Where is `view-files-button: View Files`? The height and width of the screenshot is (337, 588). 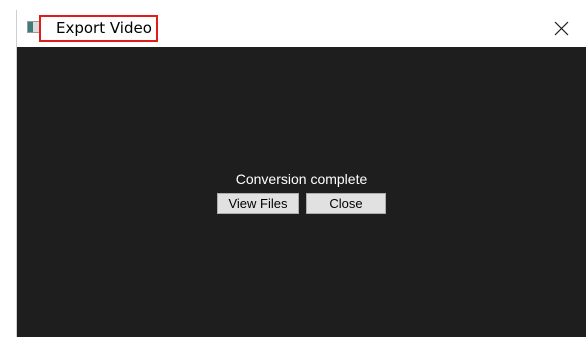 view-files-button: View Files is located at coordinates (258, 203).